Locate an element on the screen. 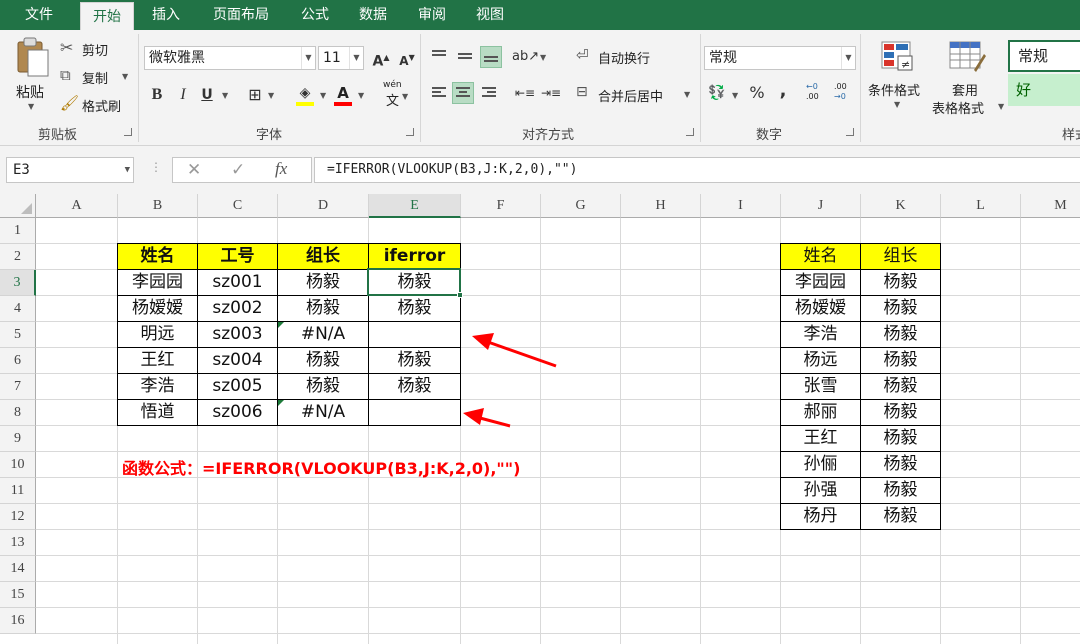  left-table-header-cell: iferror is located at coordinates (414, 256).